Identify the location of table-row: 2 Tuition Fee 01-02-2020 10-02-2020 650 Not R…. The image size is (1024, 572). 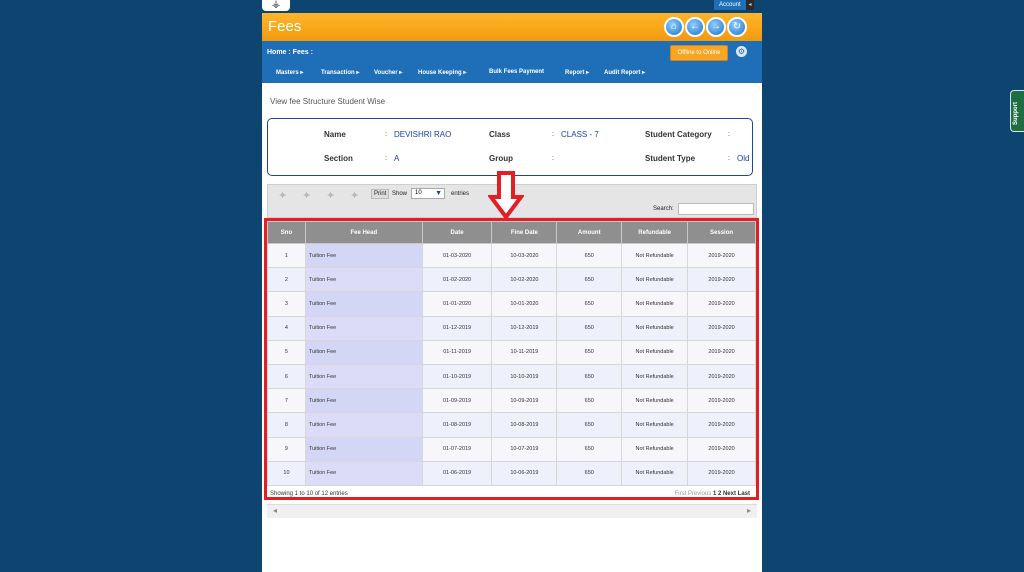
(511, 280).